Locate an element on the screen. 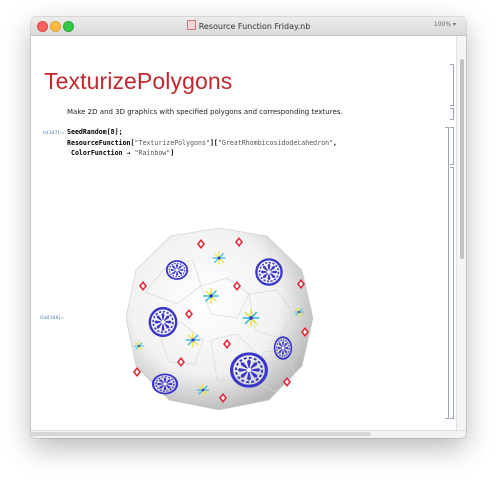 The image size is (497, 480). zoom-level: 100% is located at coordinates (442, 24).